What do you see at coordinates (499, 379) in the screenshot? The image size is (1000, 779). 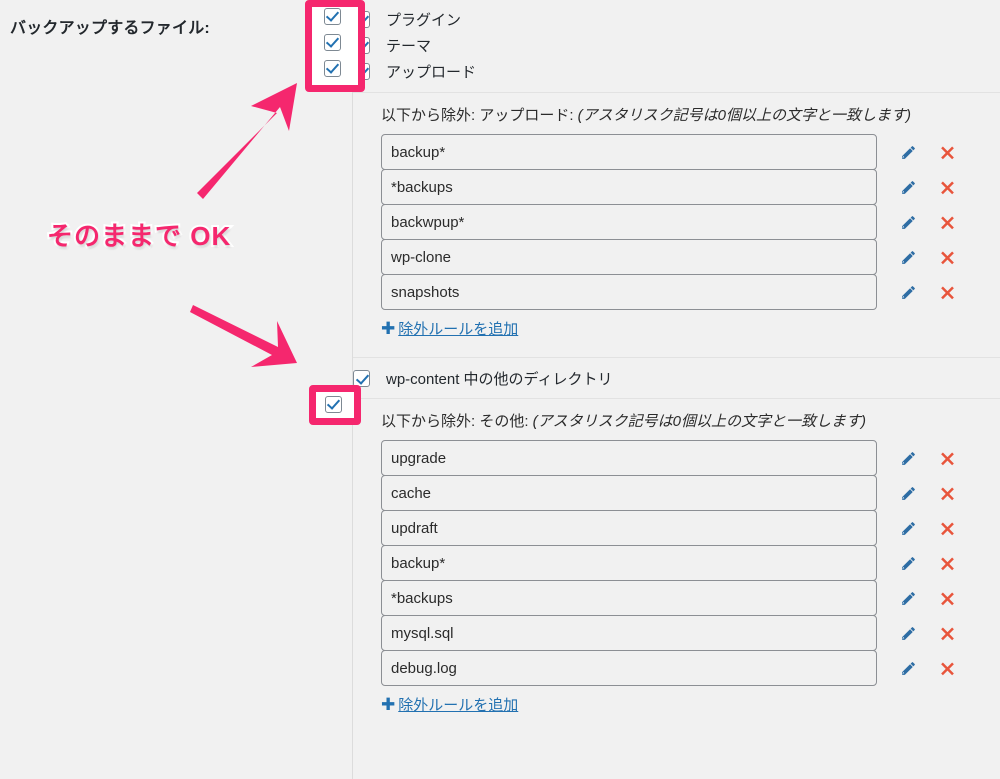 I see `checkbox-label-wpcontent-others: wp-content 中の他のディレクトリ` at bounding box center [499, 379].